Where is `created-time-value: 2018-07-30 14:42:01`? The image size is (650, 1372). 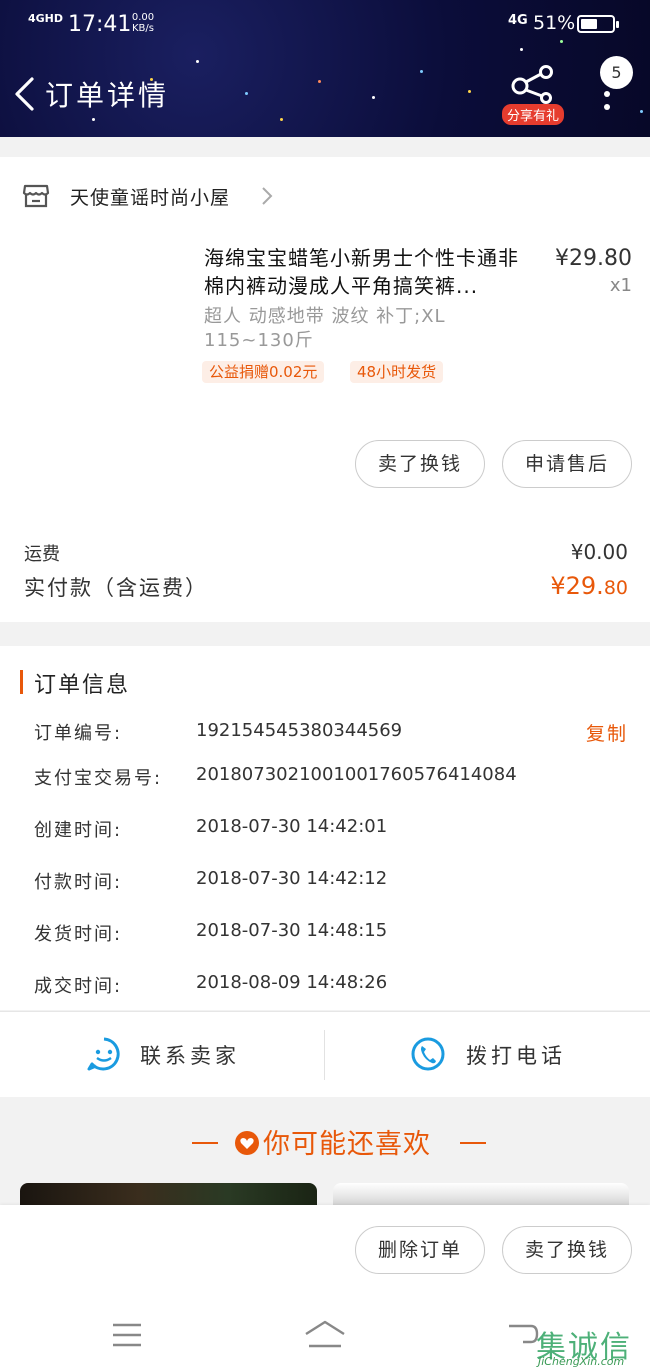 created-time-value: 2018-07-30 14:42:01 is located at coordinates (292, 826).